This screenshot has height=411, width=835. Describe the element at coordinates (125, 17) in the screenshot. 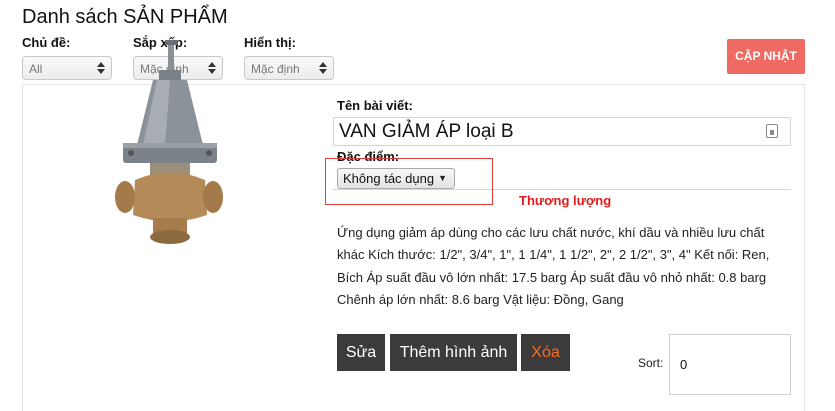

I see `page-title: Danh sách SẢN PHẨM` at that location.